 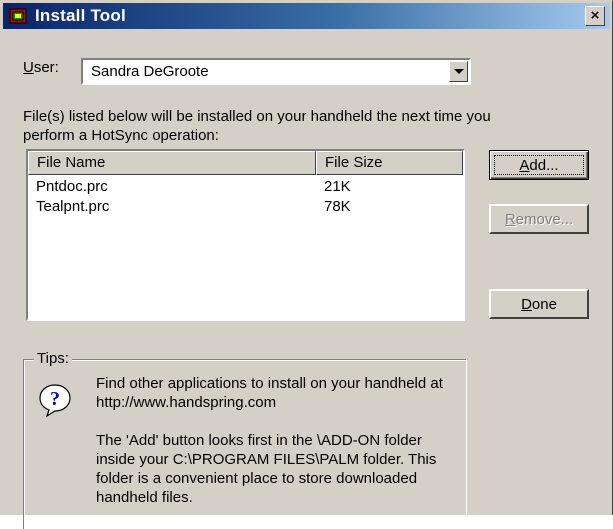 What do you see at coordinates (466, 444) in the screenshot?
I see `groupbox-edge` at bounding box center [466, 444].